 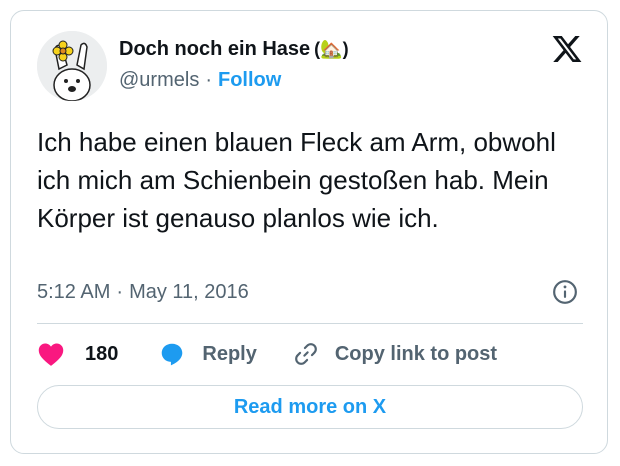 What do you see at coordinates (416, 353) in the screenshot?
I see `copy-link-label: Copy link to post` at bounding box center [416, 353].